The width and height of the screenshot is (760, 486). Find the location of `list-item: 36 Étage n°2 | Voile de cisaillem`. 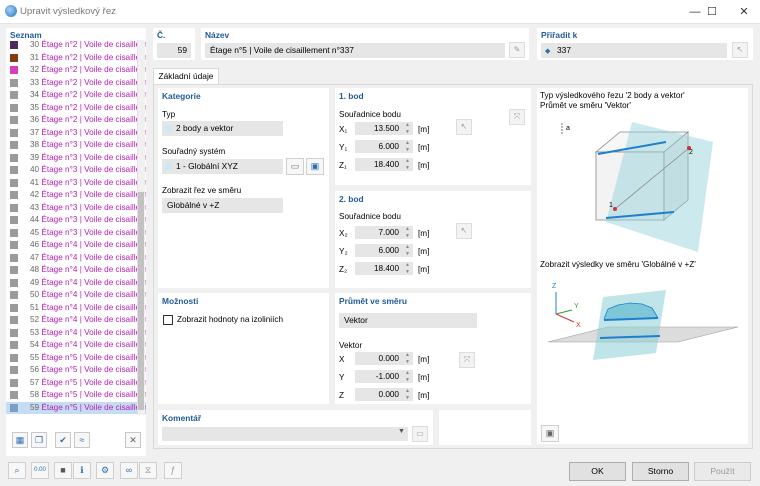

list-item: 36 Étage n°2 | Voile de cisaillem is located at coordinates (76, 120).